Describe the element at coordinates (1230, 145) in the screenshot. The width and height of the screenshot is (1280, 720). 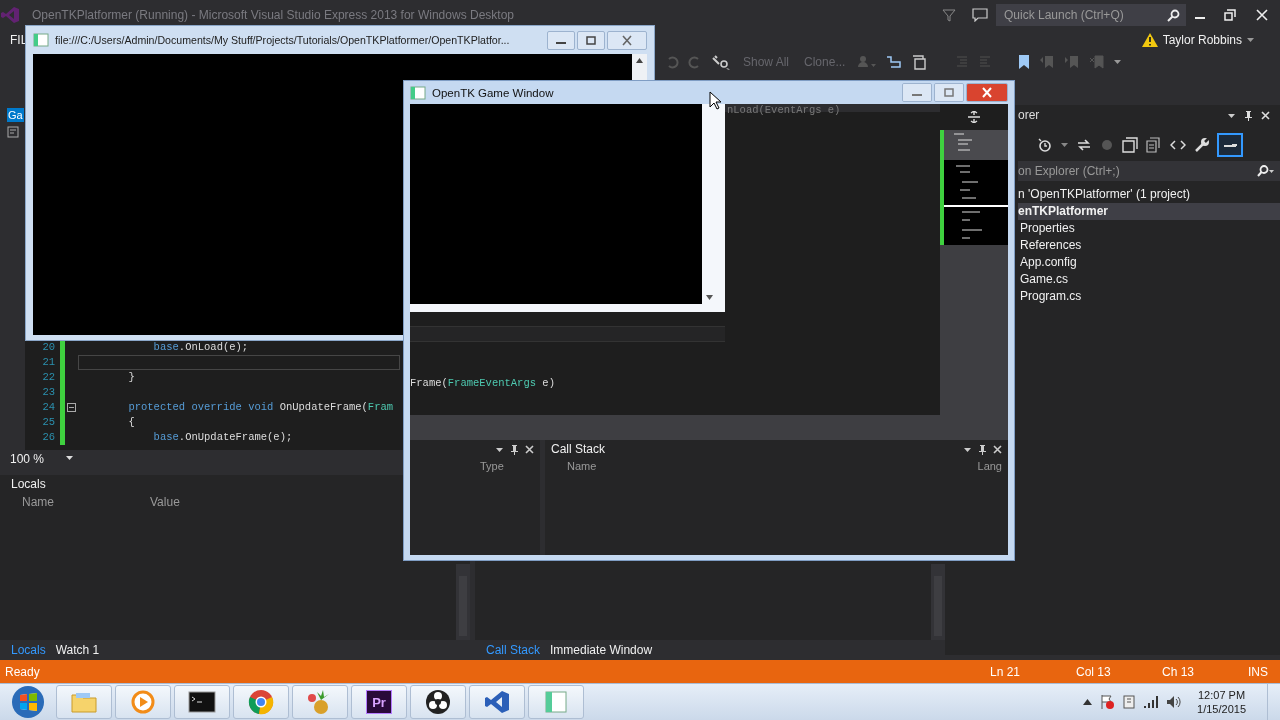
I see `preview-icon` at that location.